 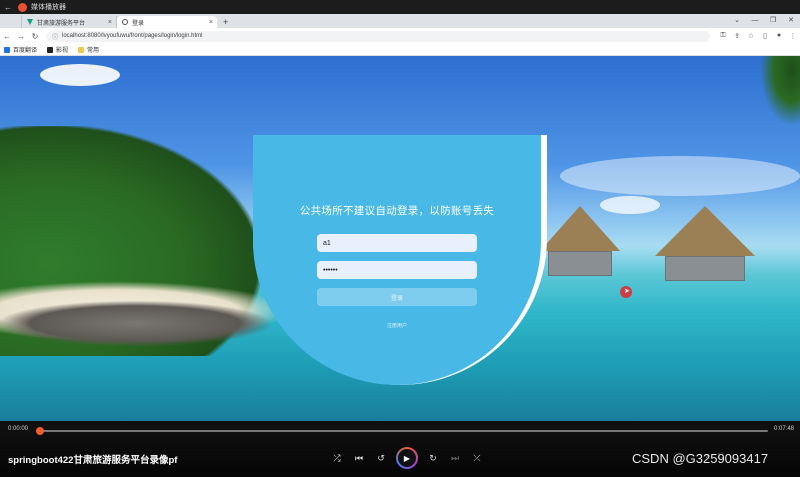 I want to click on play-button: ▶, so click(x=407, y=458).